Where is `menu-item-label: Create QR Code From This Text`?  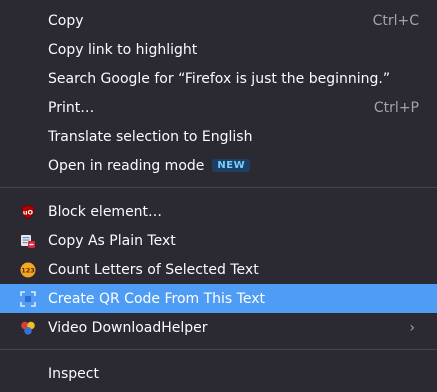 menu-item-label: Create QR Code From This Text is located at coordinates (156, 298).